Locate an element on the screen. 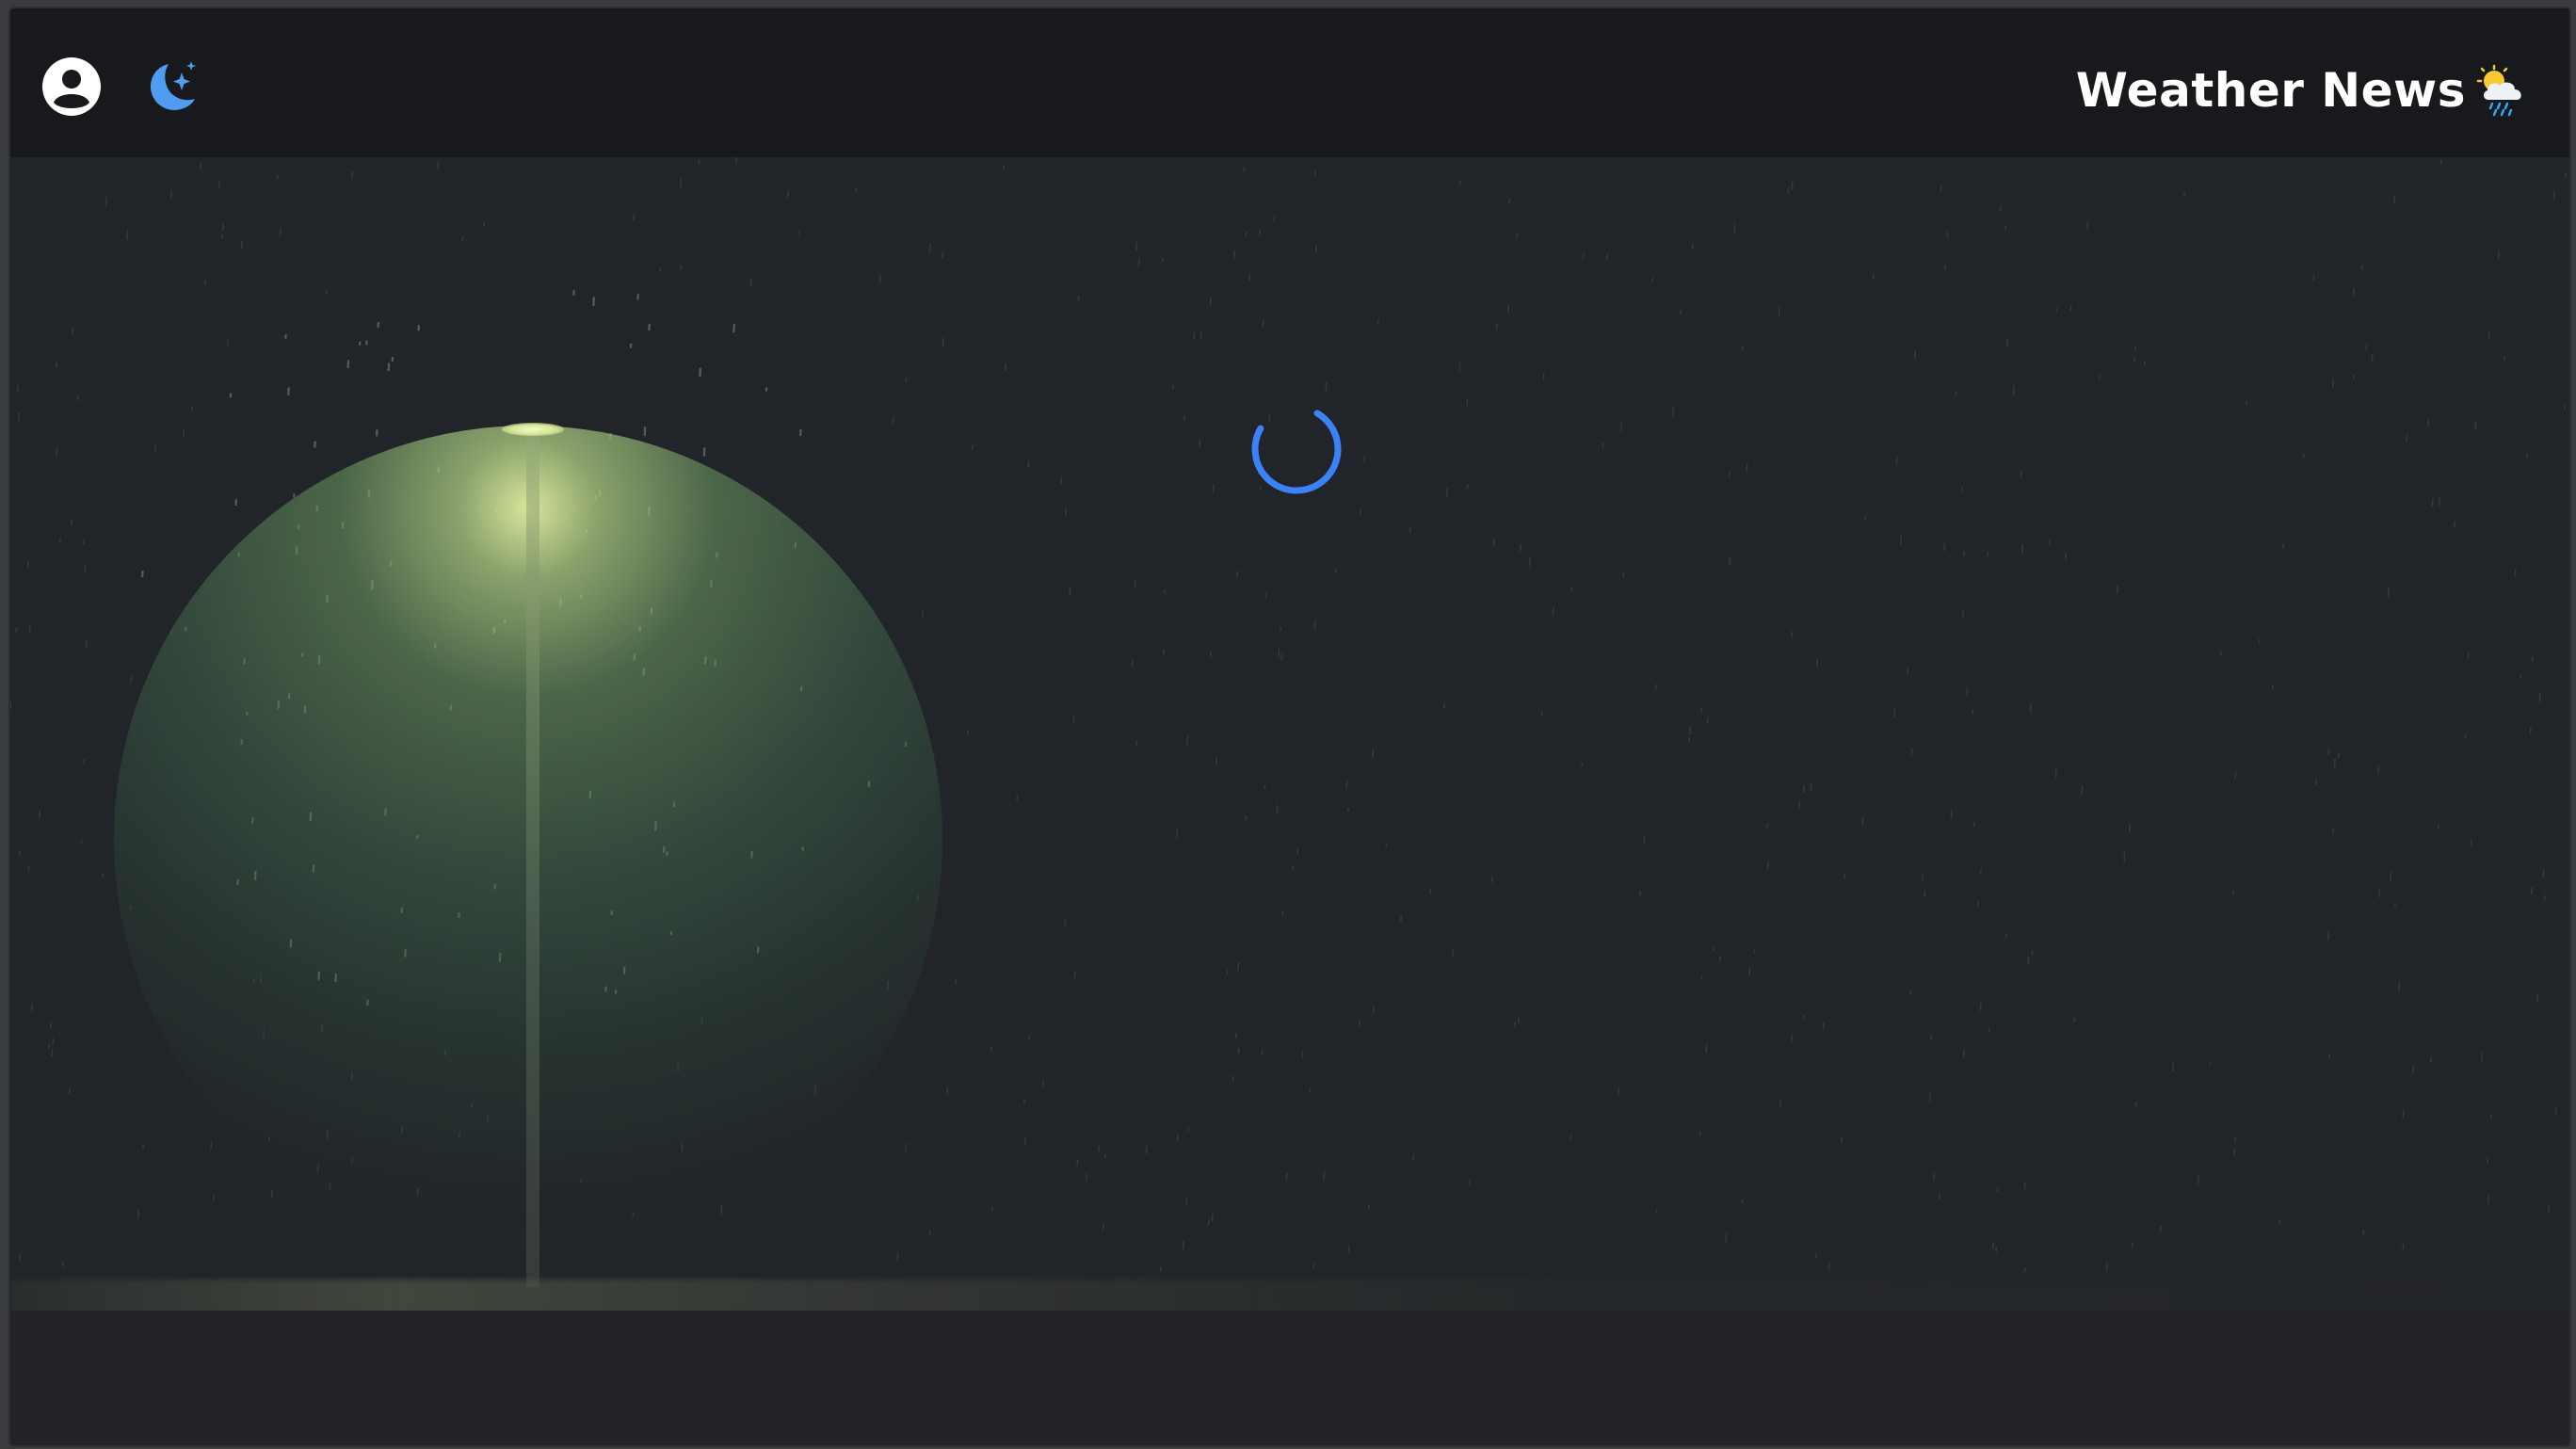 Image resolution: width=2576 pixels, height=1449 pixels. brand-header: Weather News is located at coordinates (2302, 90).